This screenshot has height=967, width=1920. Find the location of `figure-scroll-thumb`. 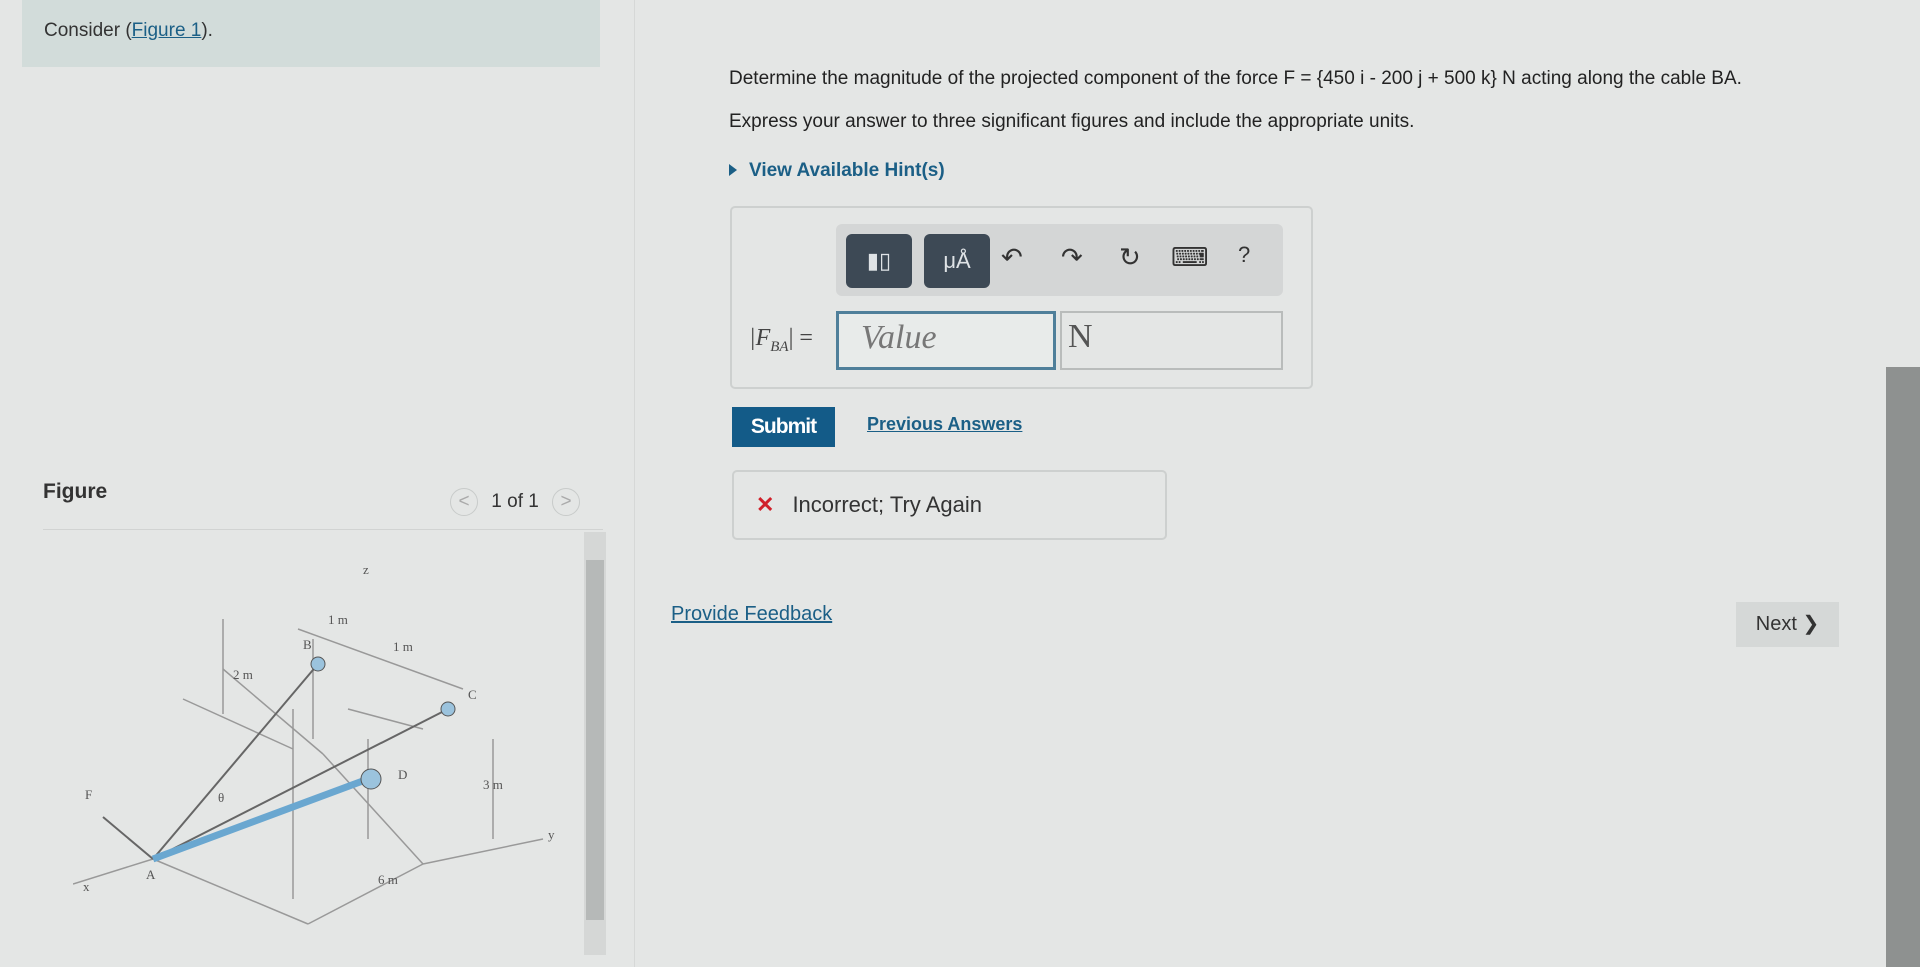

figure-scroll-thumb is located at coordinates (595, 740).